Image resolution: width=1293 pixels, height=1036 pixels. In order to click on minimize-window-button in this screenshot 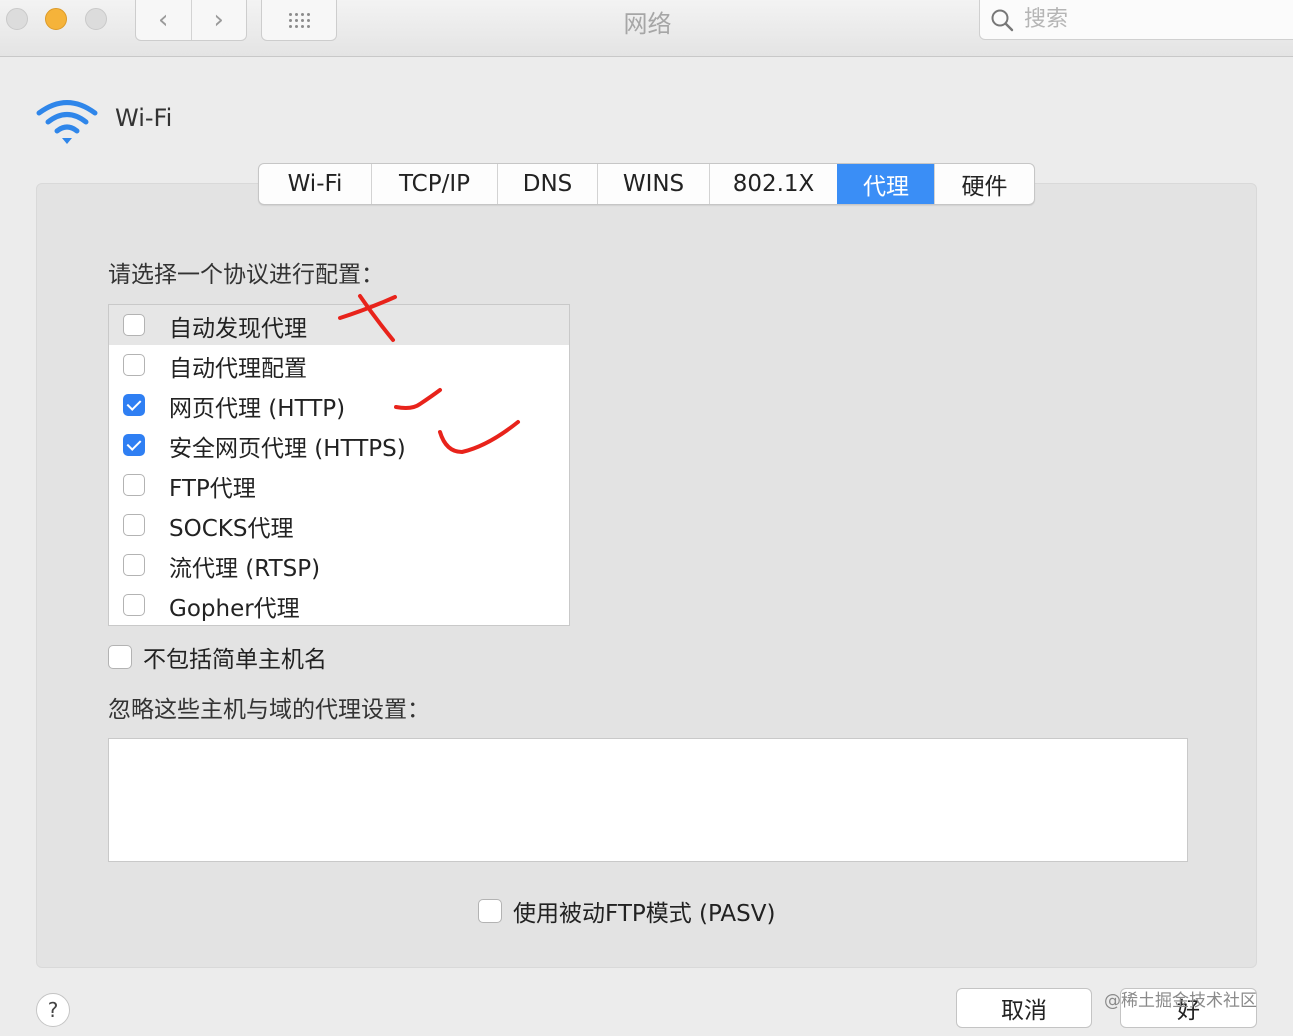, I will do `click(56, 19)`.